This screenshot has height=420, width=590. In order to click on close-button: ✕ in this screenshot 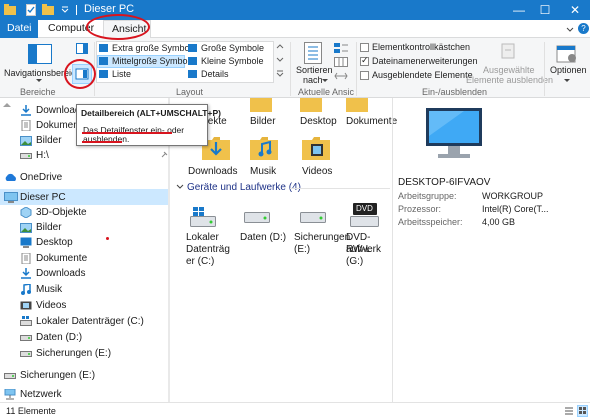, I will do `click(575, 10)`.